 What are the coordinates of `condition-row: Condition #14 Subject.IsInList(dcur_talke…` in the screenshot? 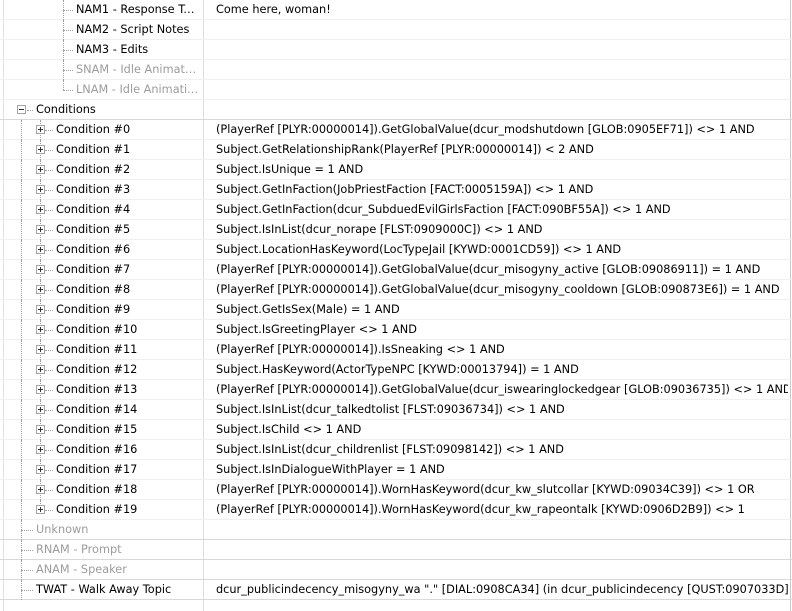 It's located at (396, 410).